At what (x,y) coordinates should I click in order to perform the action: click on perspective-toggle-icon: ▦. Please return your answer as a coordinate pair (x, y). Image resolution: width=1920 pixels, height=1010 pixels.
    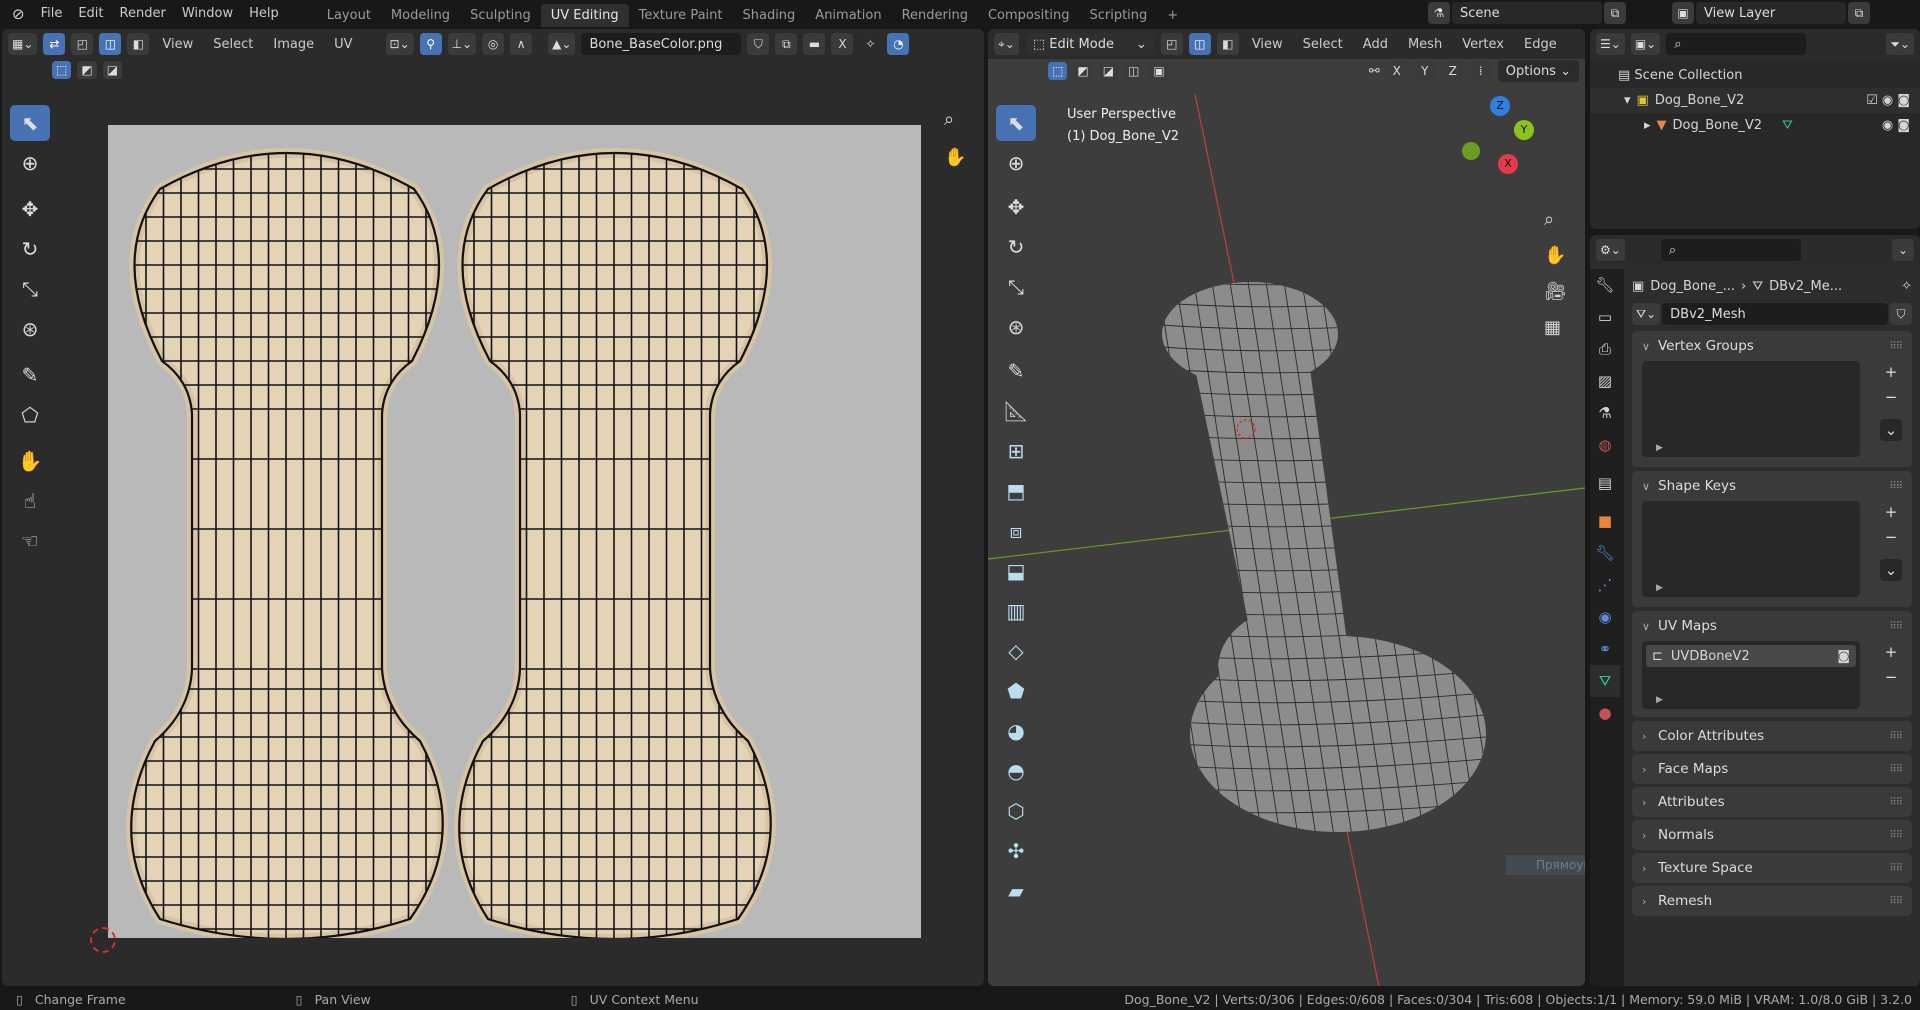
    Looking at the image, I should click on (1552, 327).